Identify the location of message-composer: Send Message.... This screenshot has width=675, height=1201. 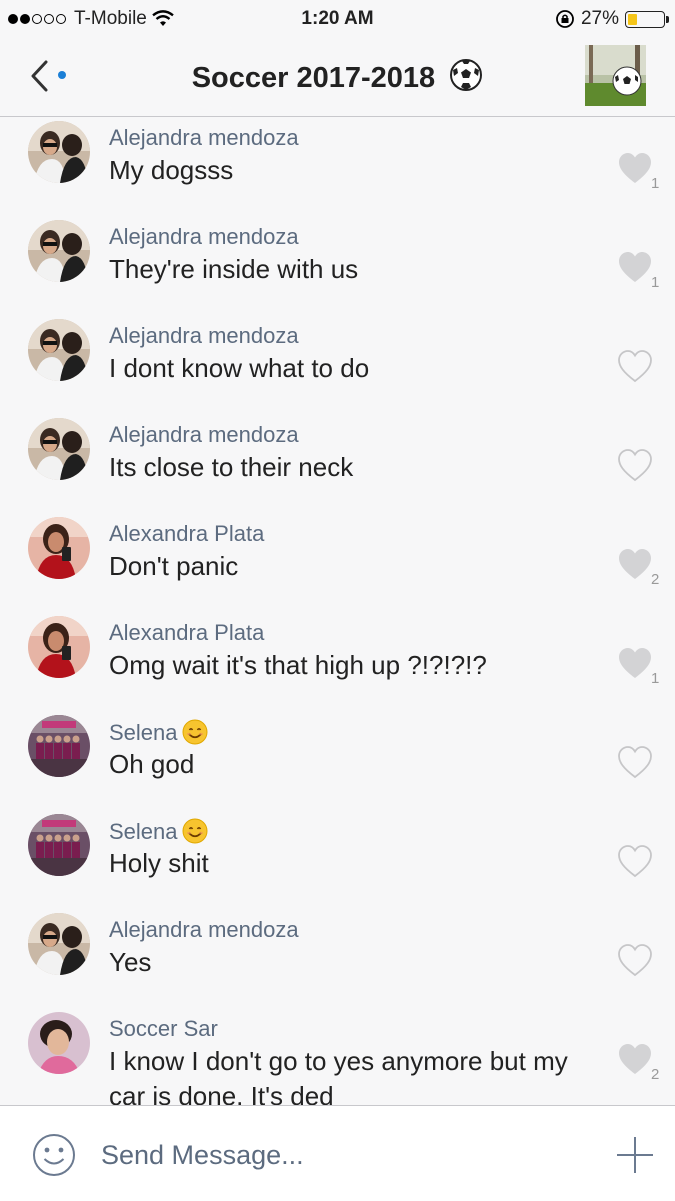
(337, 1153).